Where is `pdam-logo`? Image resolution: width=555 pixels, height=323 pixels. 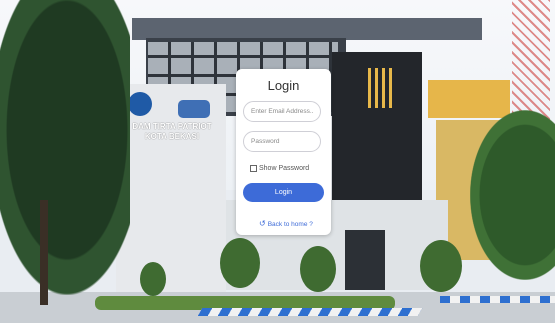
pdam-logo is located at coordinates (194, 109).